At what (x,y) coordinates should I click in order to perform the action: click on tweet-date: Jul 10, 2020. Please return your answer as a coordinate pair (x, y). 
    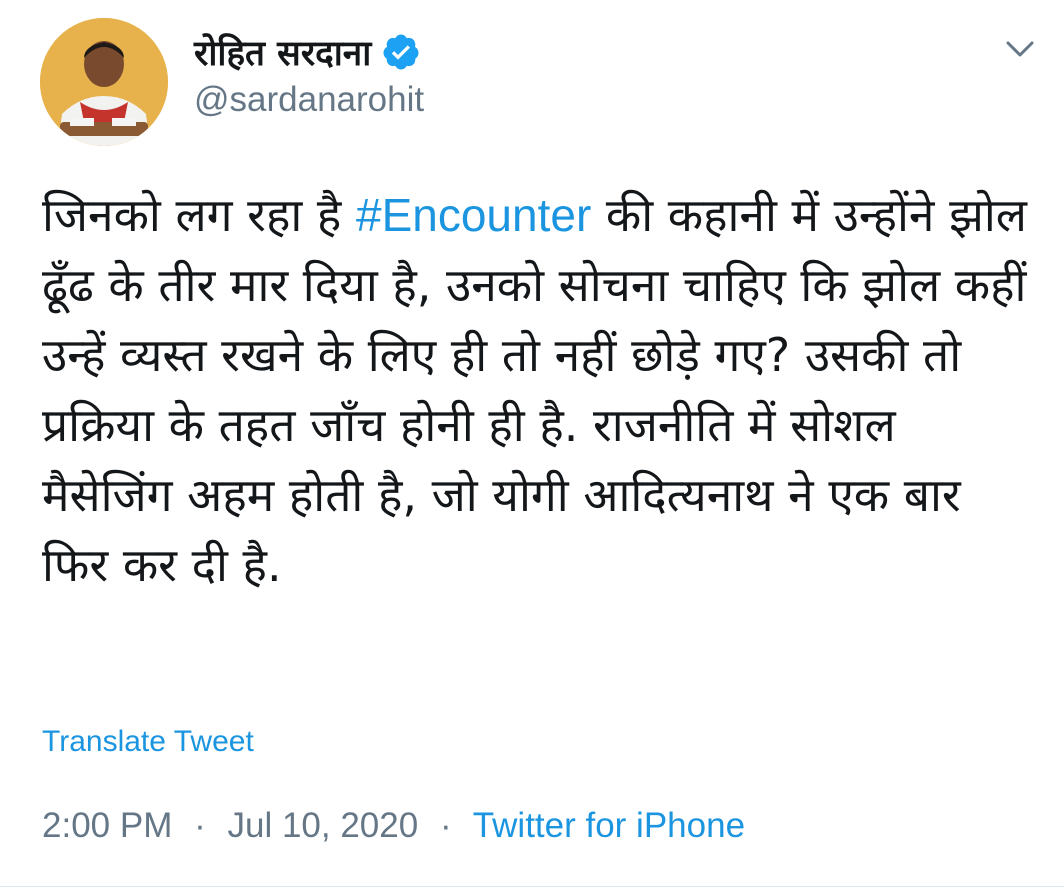
    Looking at the image, I should click on (322, 825).